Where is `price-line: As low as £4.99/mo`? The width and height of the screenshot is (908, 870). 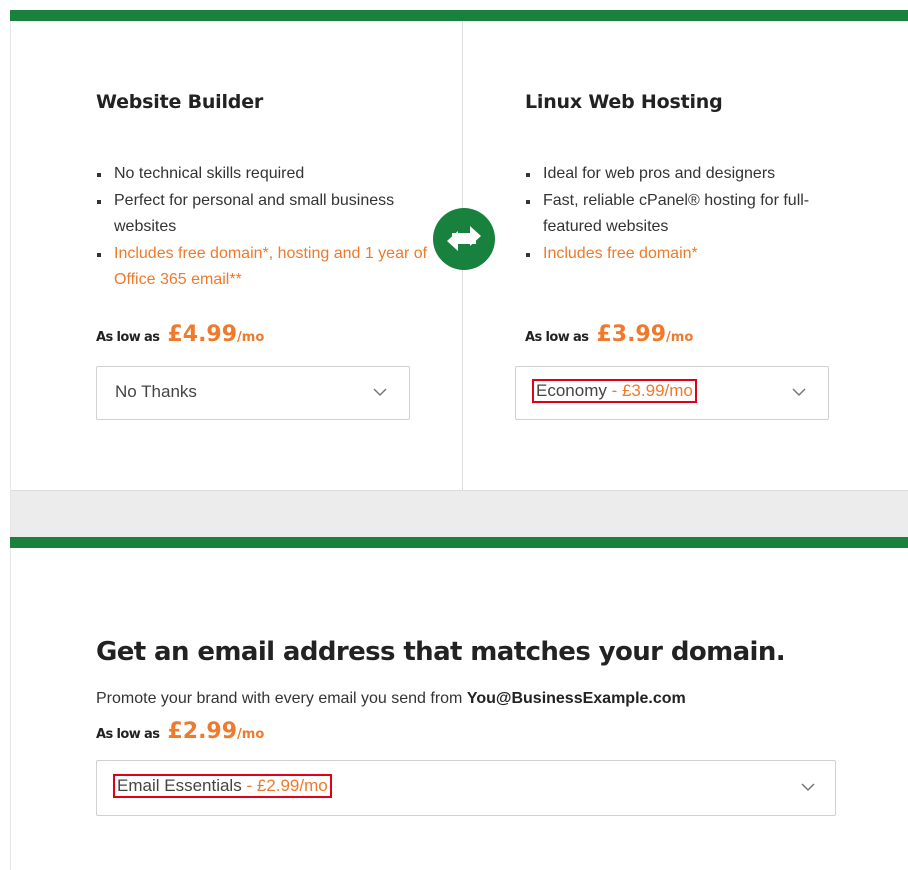 price-line: As low as £4.99/mo is located at coordinates (180, 334).